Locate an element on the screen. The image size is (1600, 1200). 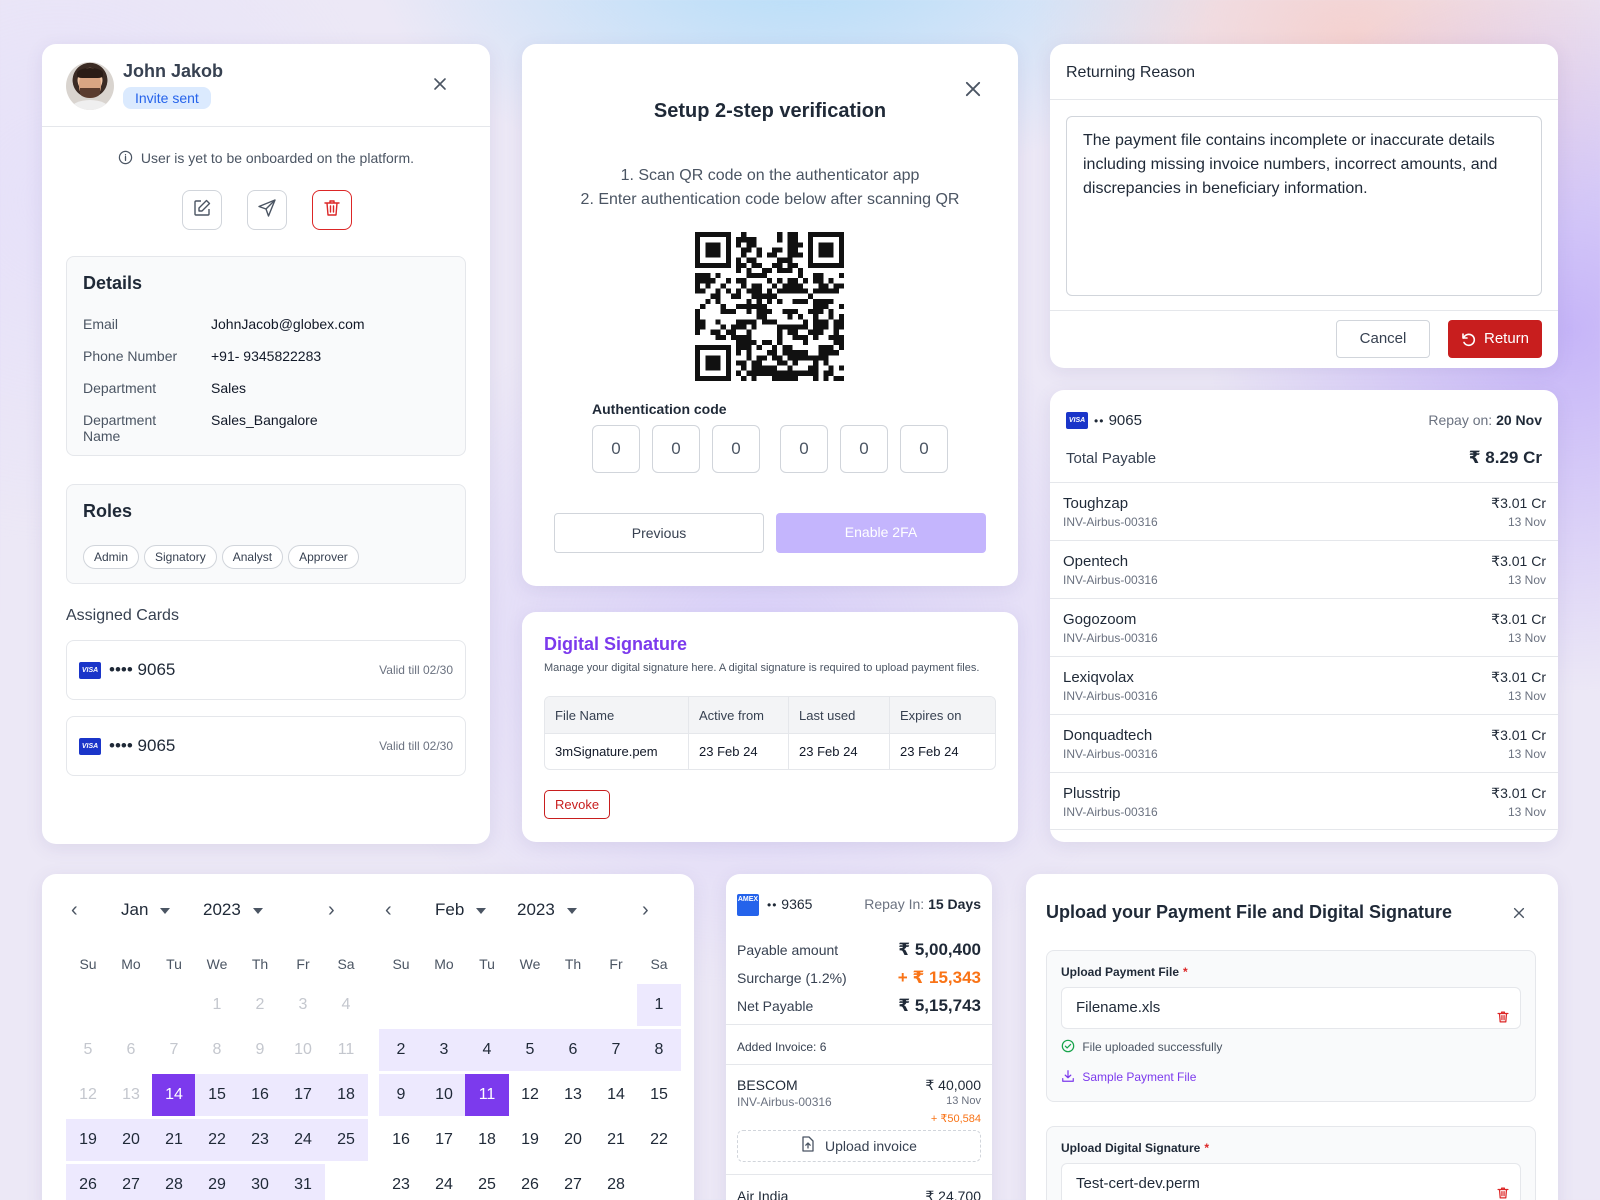
list-item: Lexiqvolax INV-Airbus-00316 ₹3.01 Cr 13 Nov is located at coordinates (1304, 685).